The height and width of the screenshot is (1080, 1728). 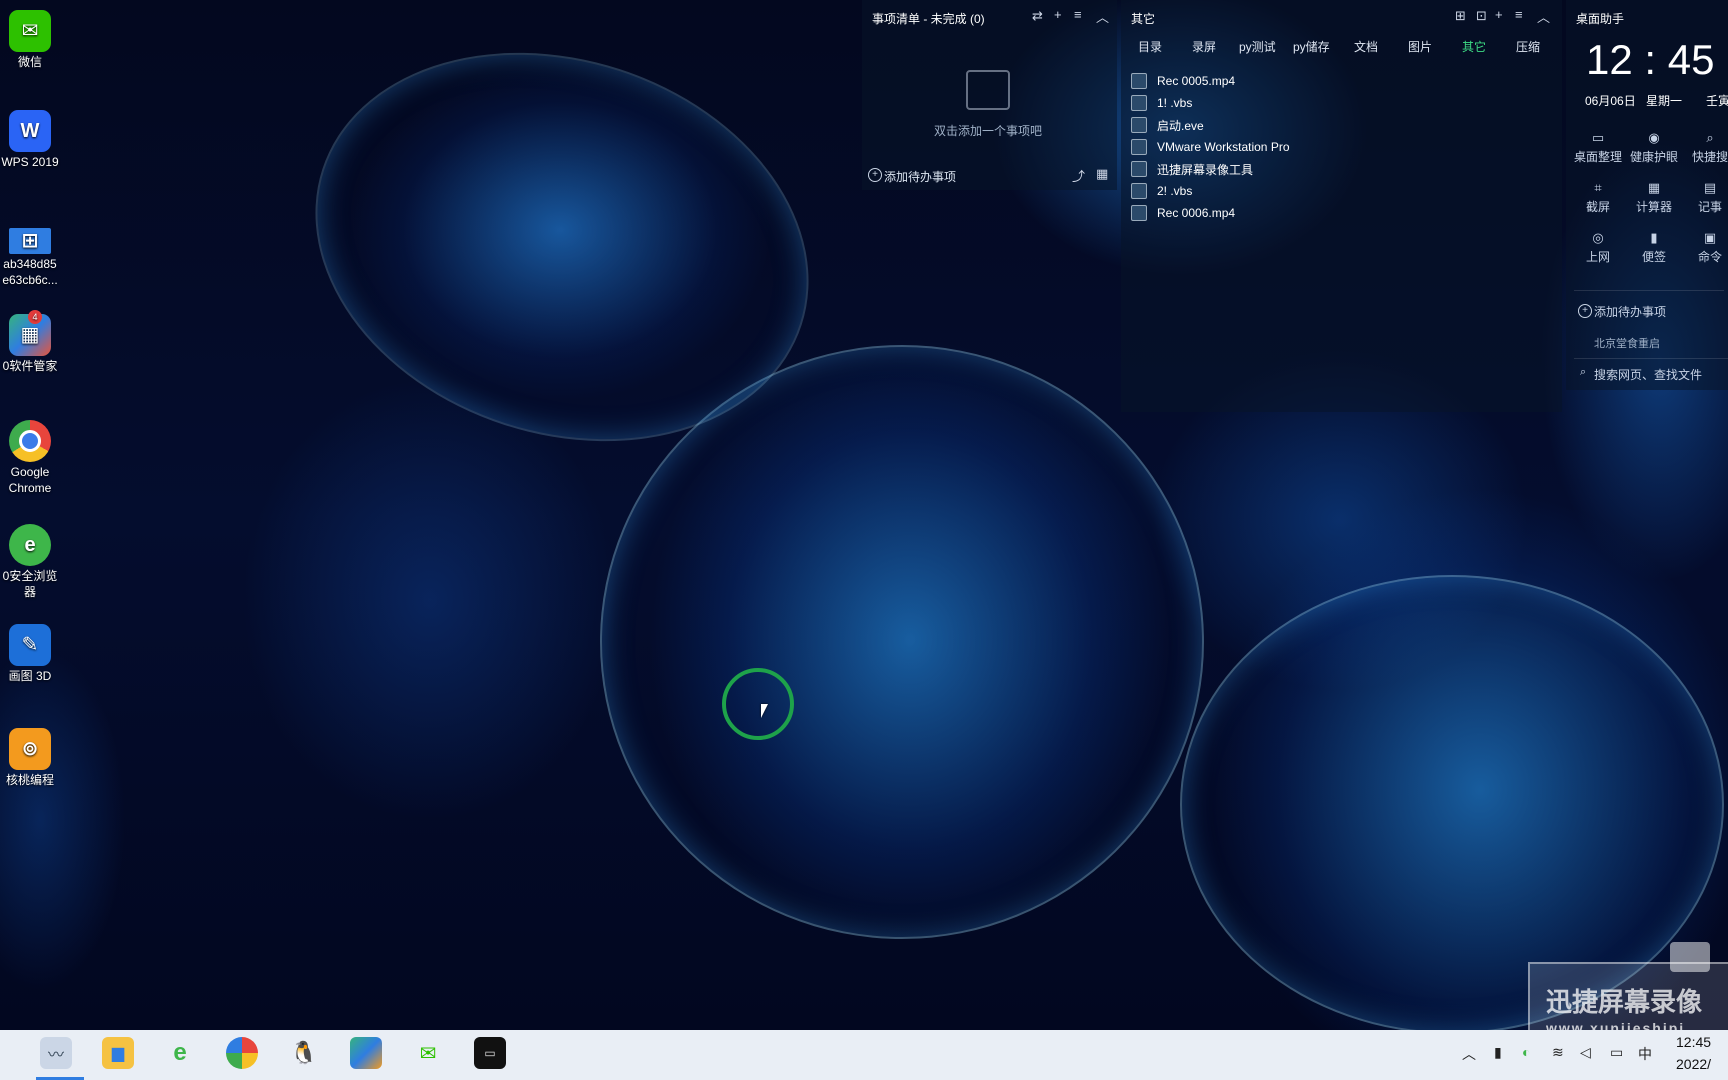 What do you see at coordinates (1597, 257) in the screenshot?
I see `tool-label: 上网` at bounding box center [1597, 257].